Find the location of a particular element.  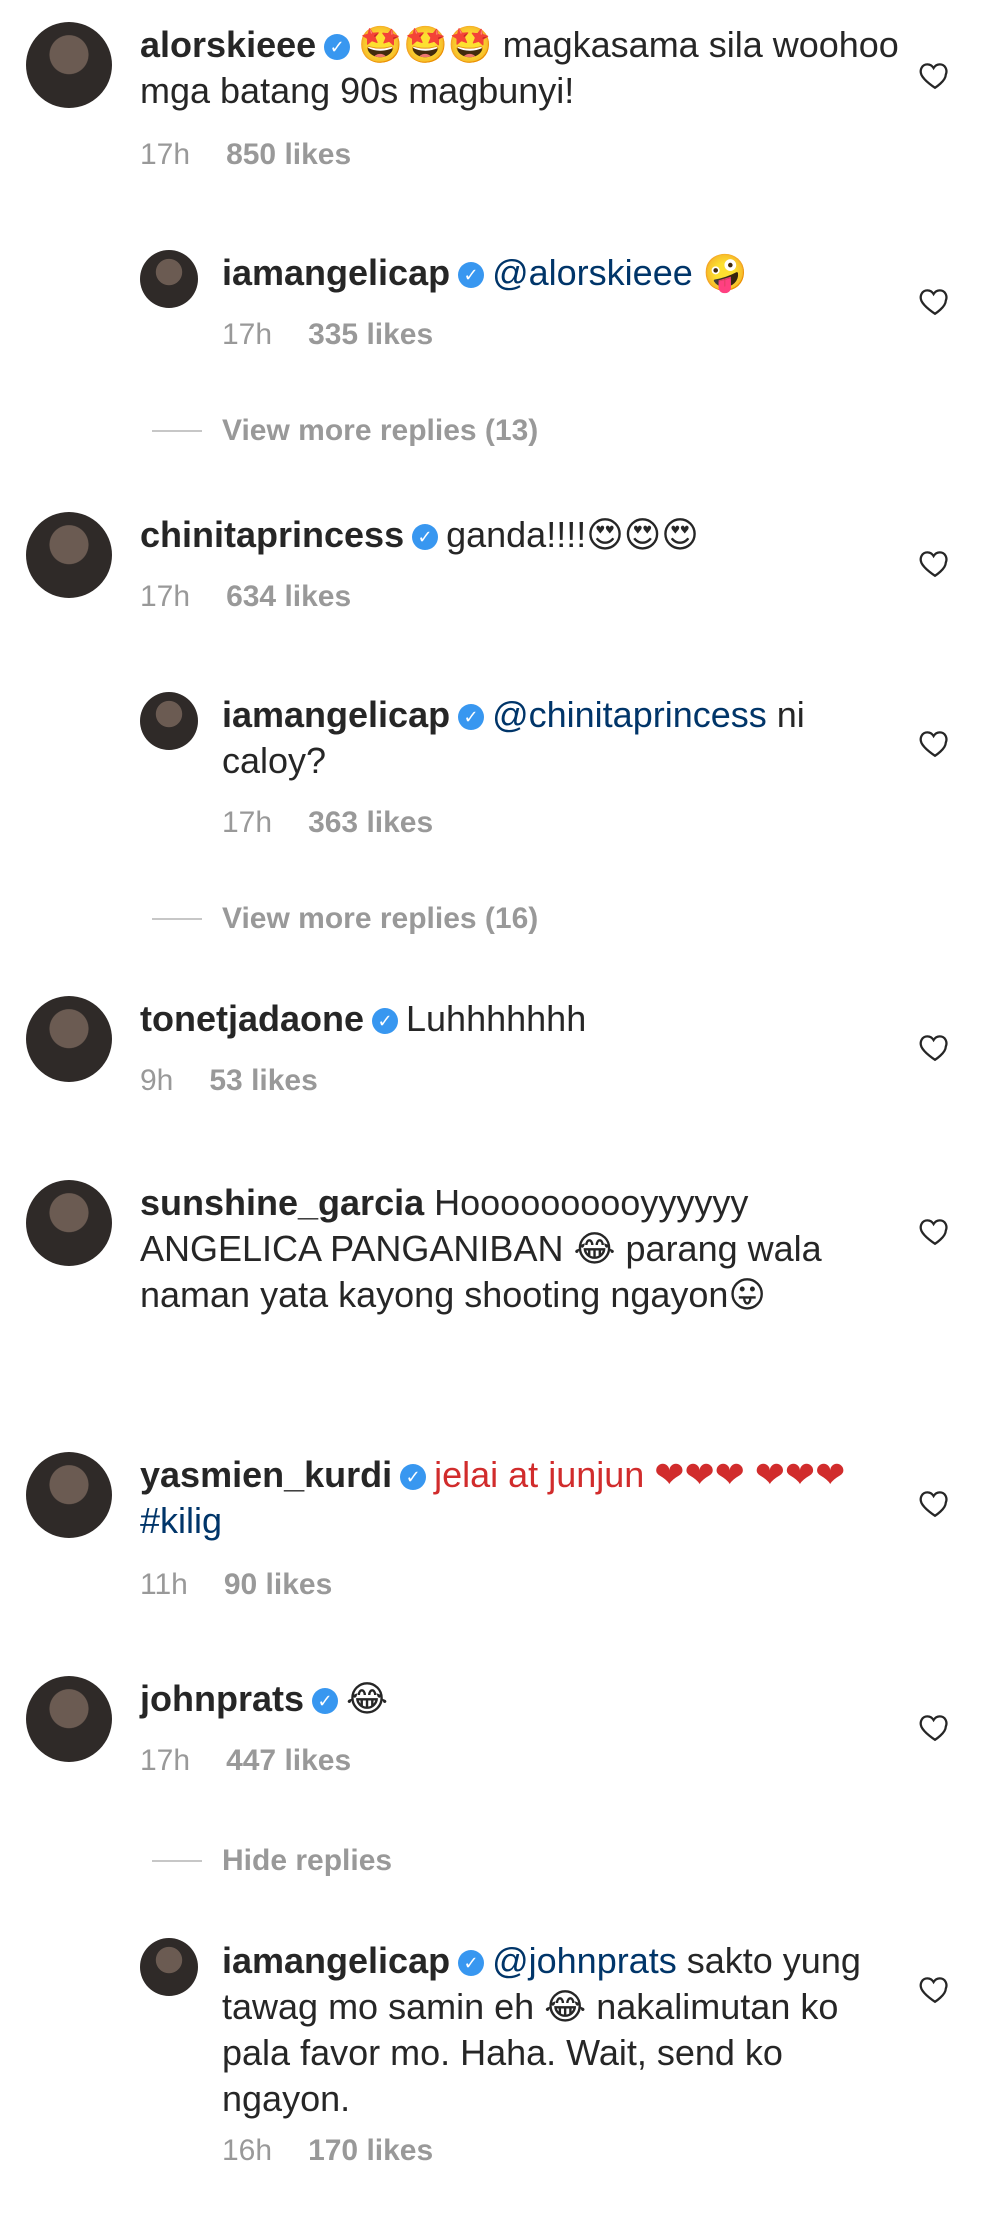

comment-text: 🤪 is located at coordinates (725, 272).